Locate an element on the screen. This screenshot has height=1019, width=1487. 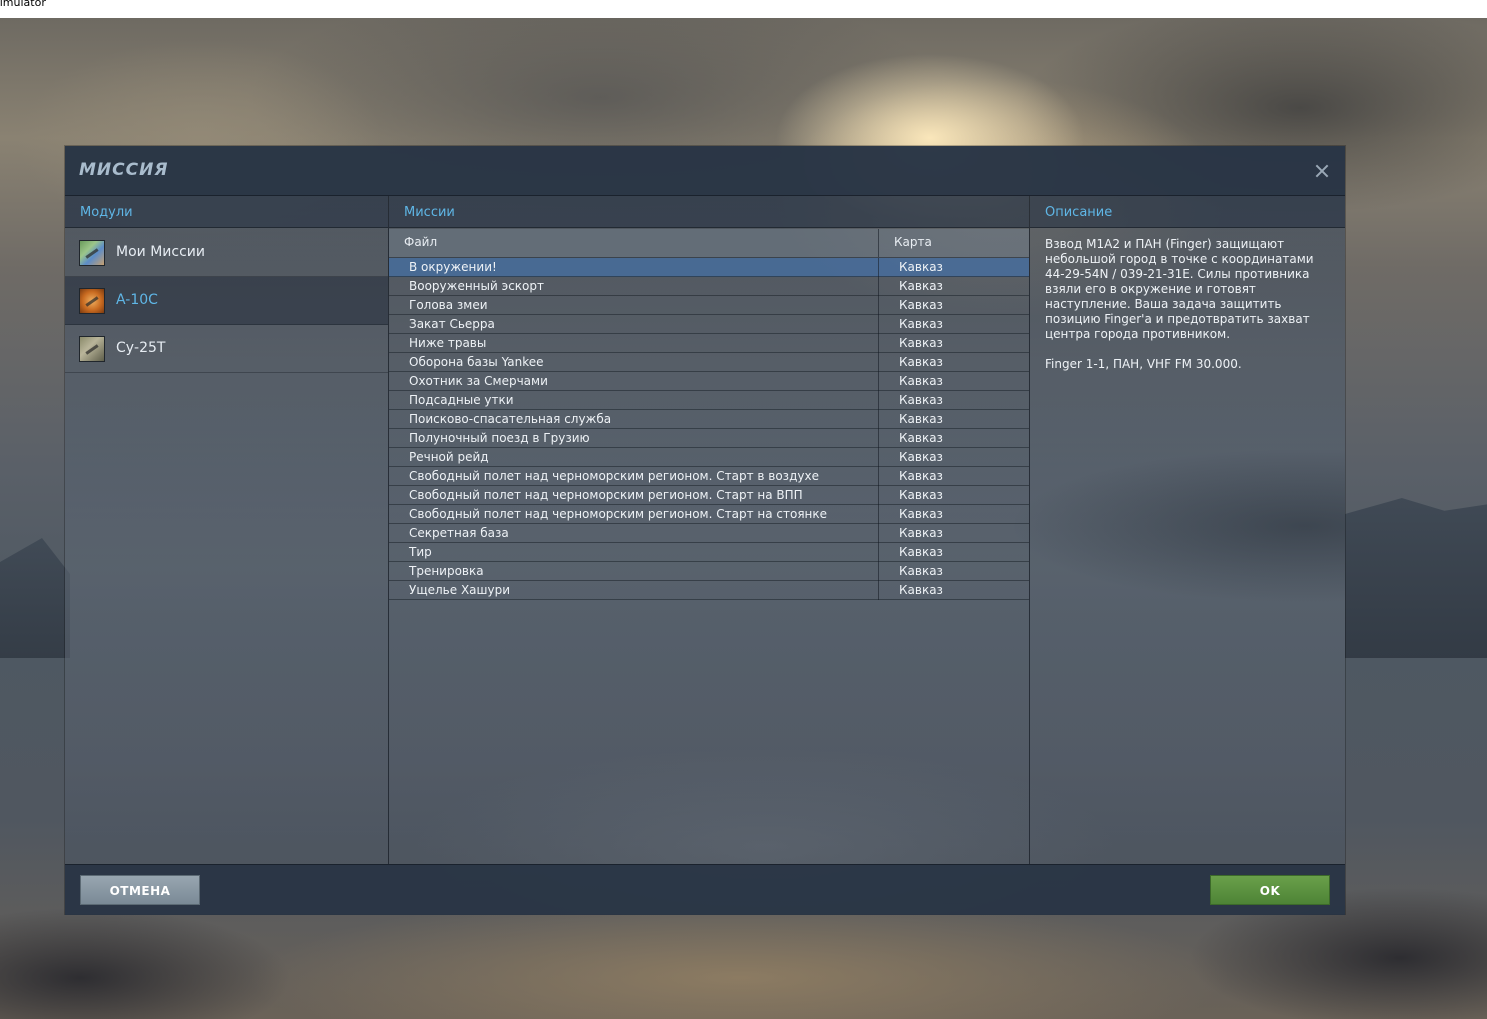
mission-name-cell: Тир is located at coordinates (420, 552).